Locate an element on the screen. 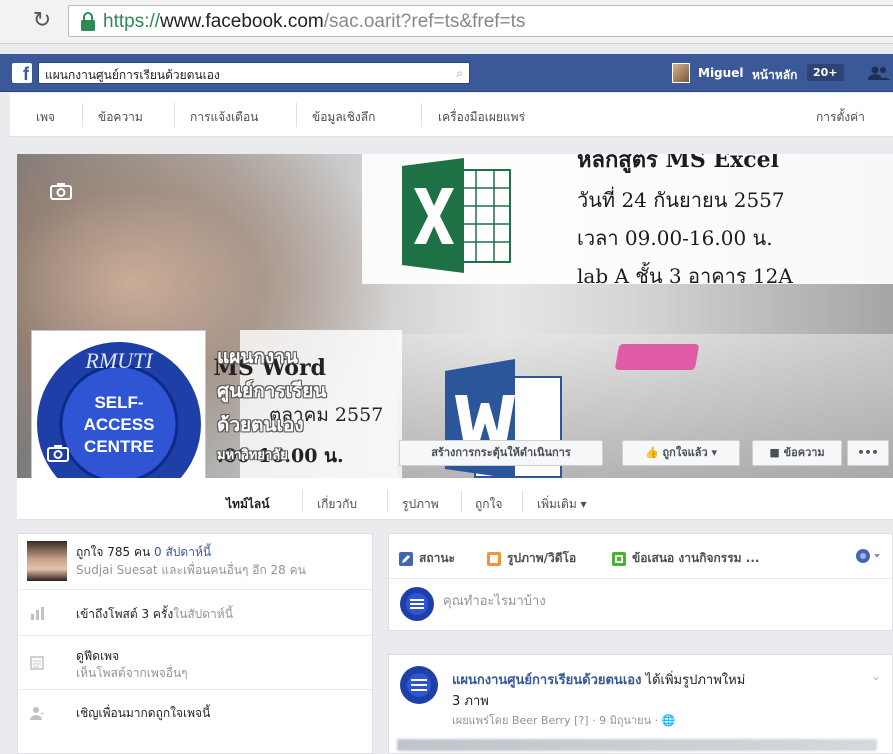 Image resolution: width=893 pixels, height=754 pixels. admin-tab-messages: ข้อความ is located at coordinates (120, 117).